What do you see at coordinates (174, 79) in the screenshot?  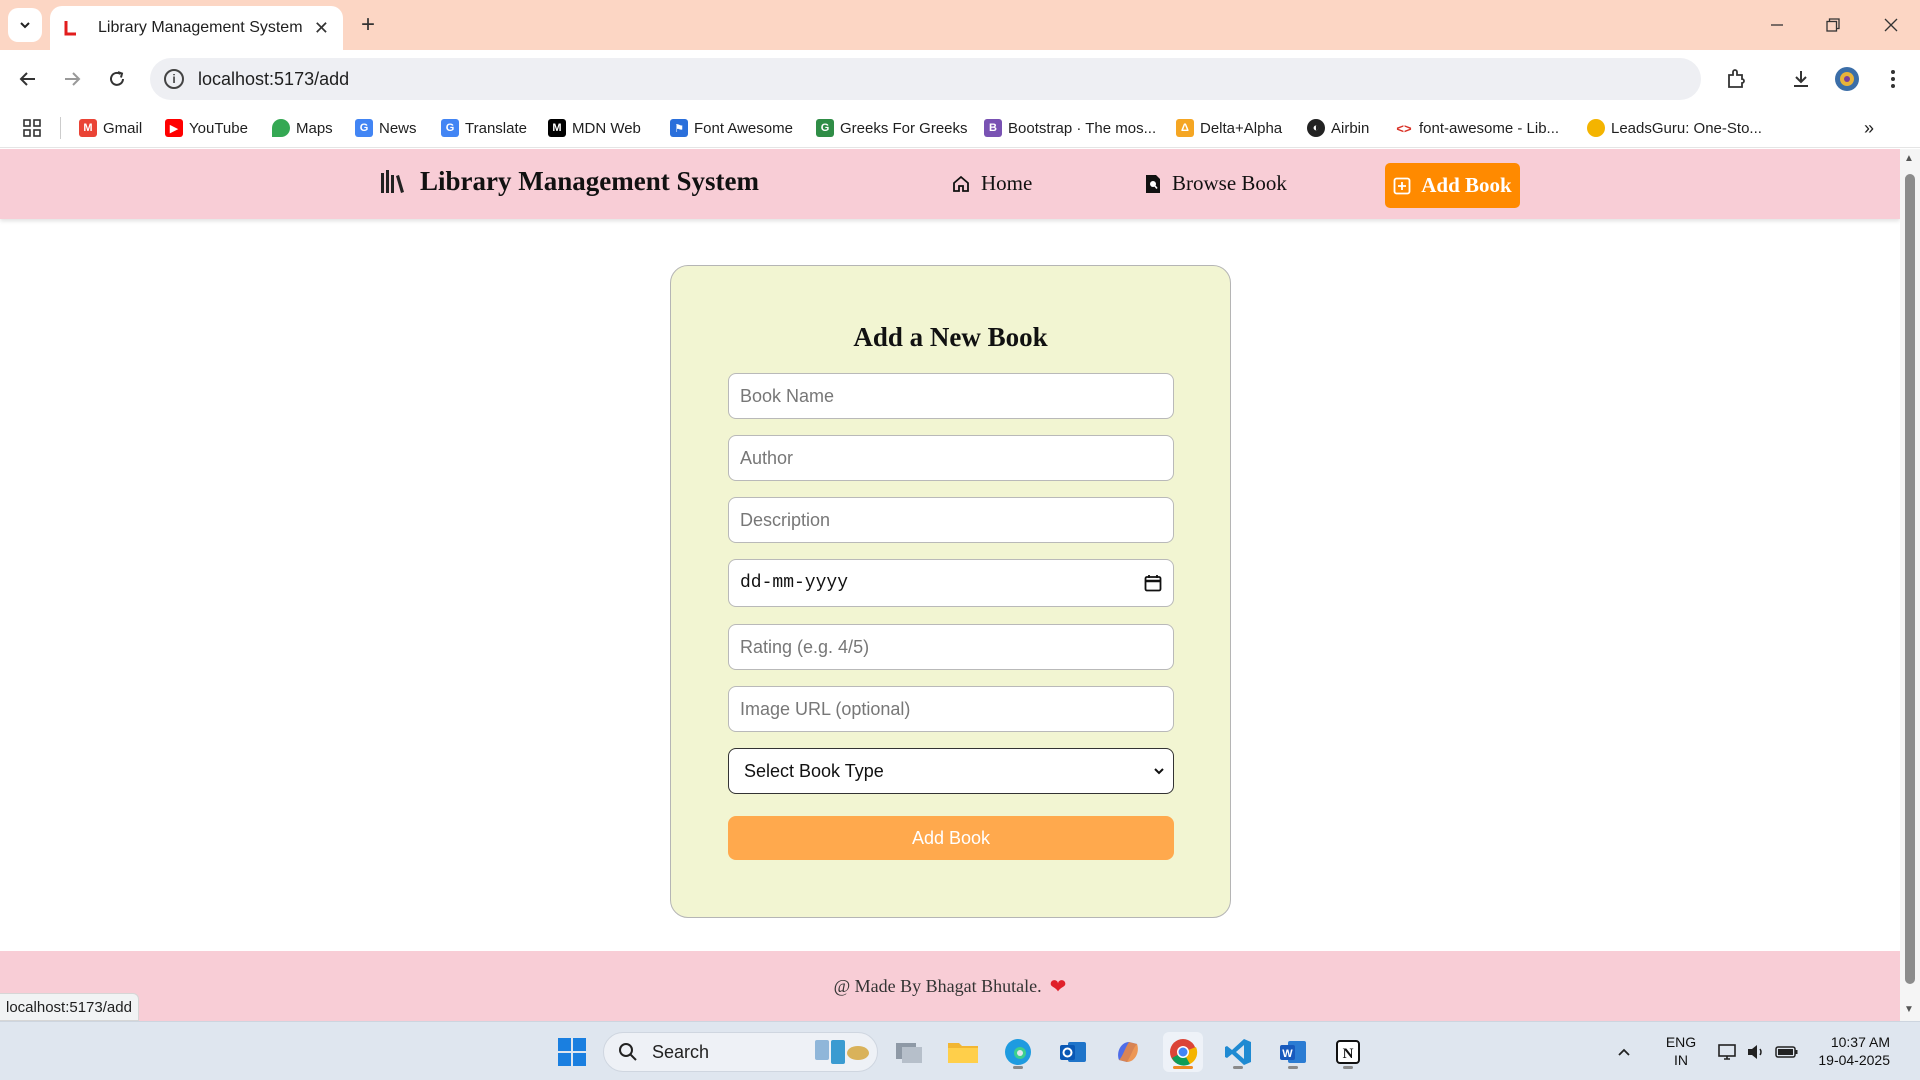 I see `site-info-icon: i` at bounding box center [174, 79].